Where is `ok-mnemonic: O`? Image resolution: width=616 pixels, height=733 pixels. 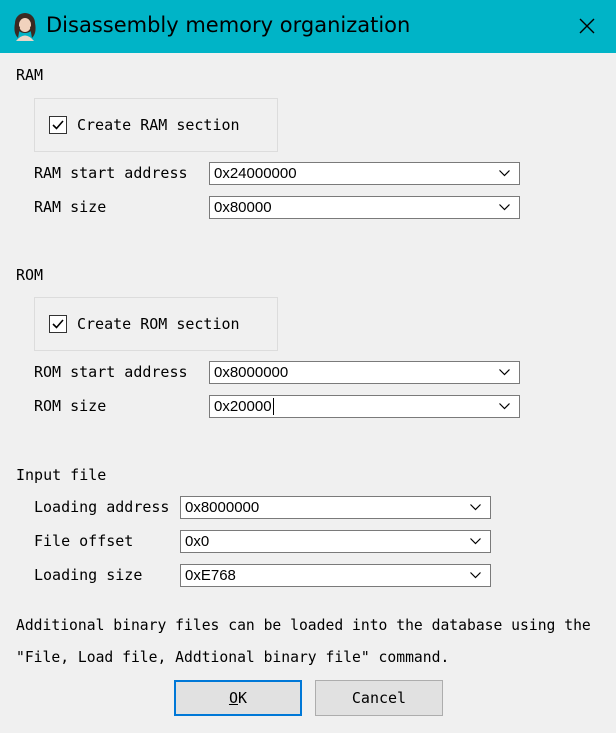 ok-mnemonic: O is located at coordinates (233, 698).